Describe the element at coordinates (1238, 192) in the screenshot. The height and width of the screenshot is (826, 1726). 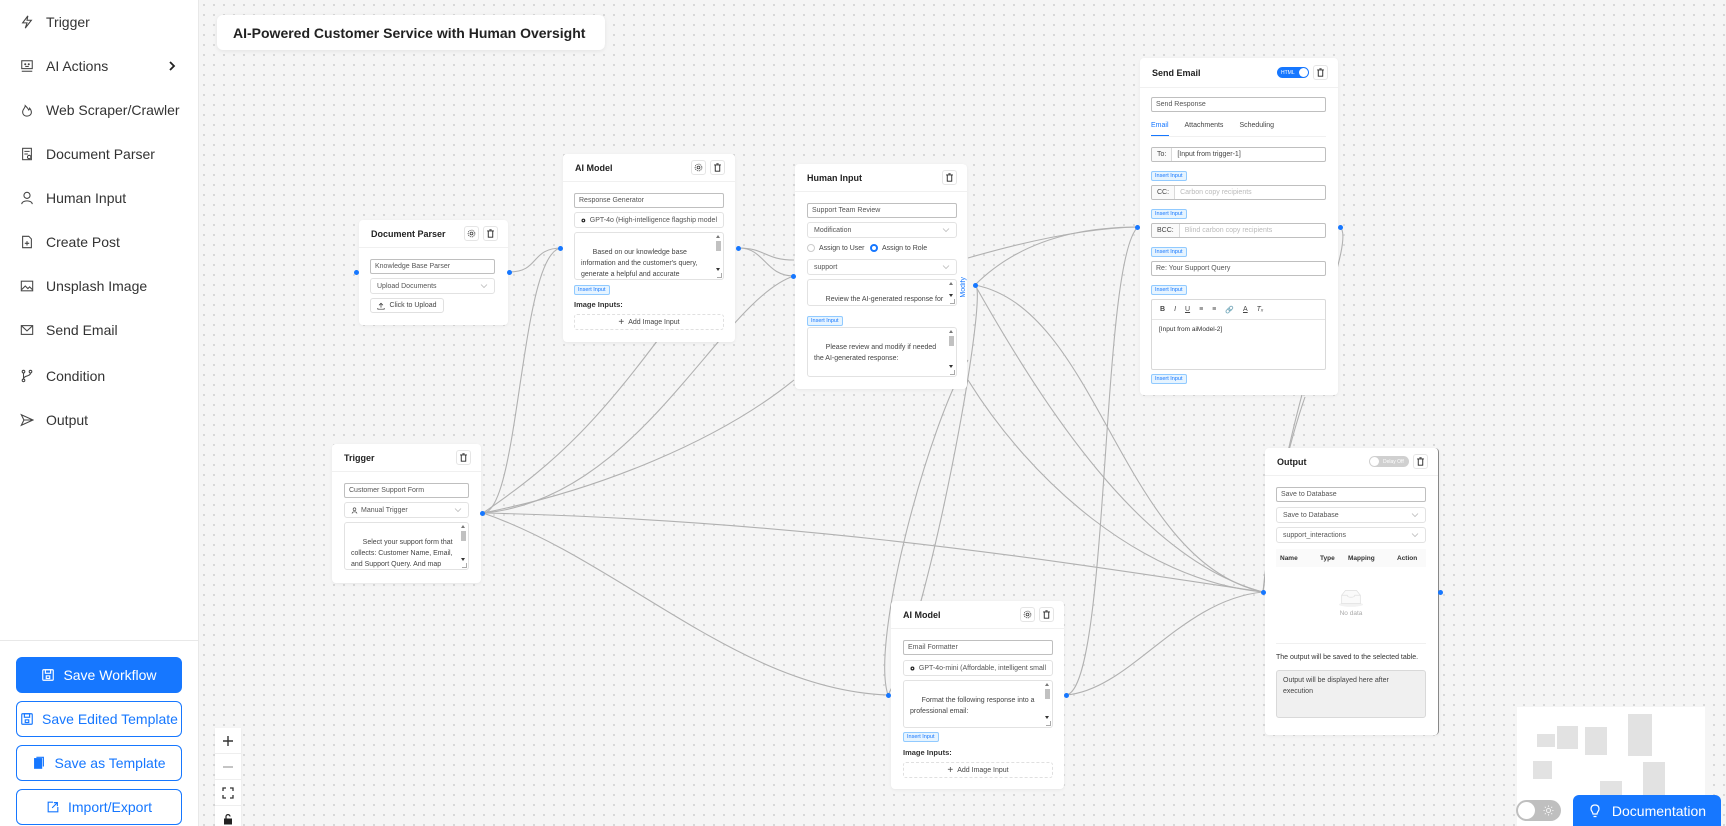
I see `cc-field: CC: Carbon copy recipients` at that location.